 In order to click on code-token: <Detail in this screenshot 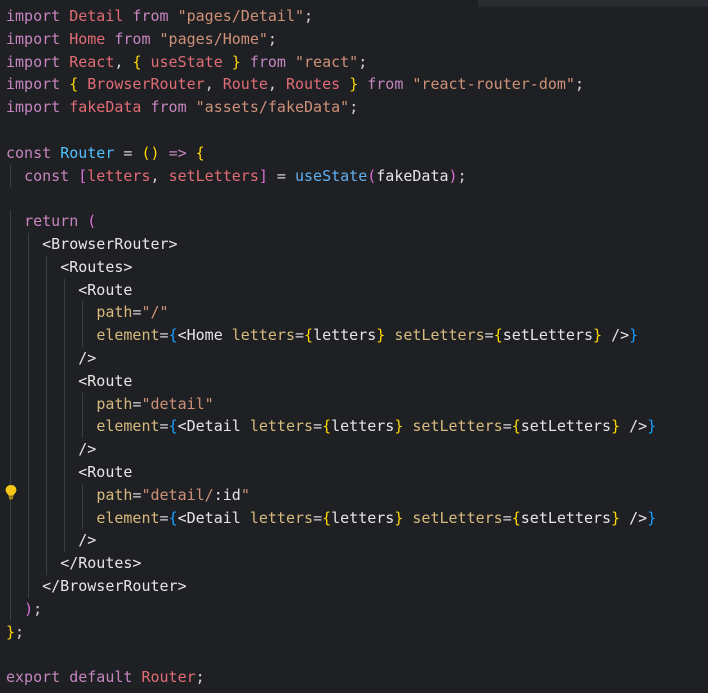, I will do `click(209, 426)`.